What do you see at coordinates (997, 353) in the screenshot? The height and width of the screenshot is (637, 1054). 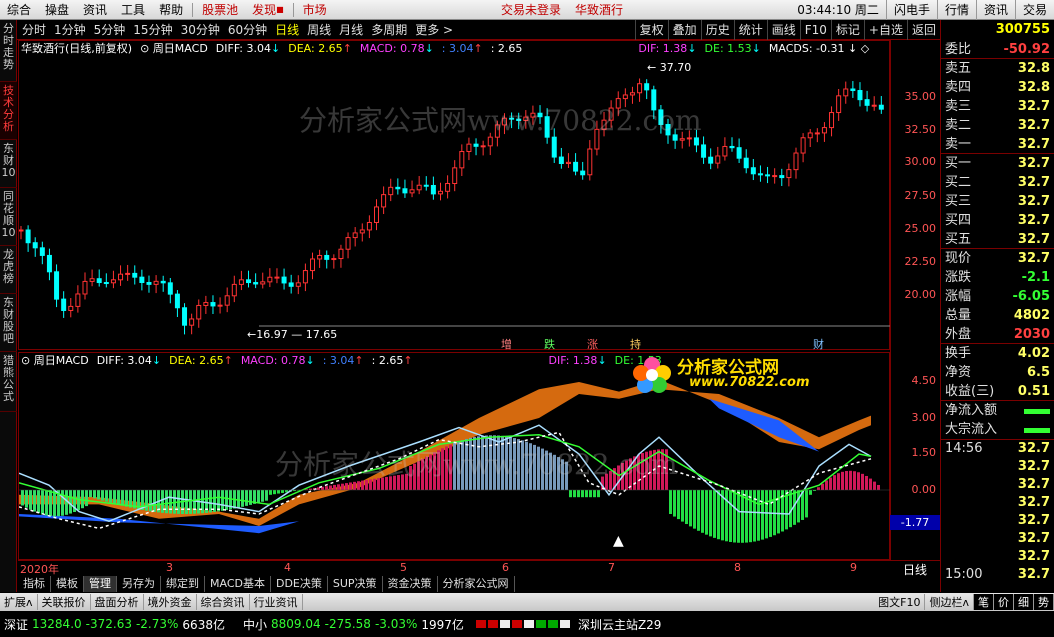 I see `quote-row: 换手 4.02` at bounding box center [997, 353].